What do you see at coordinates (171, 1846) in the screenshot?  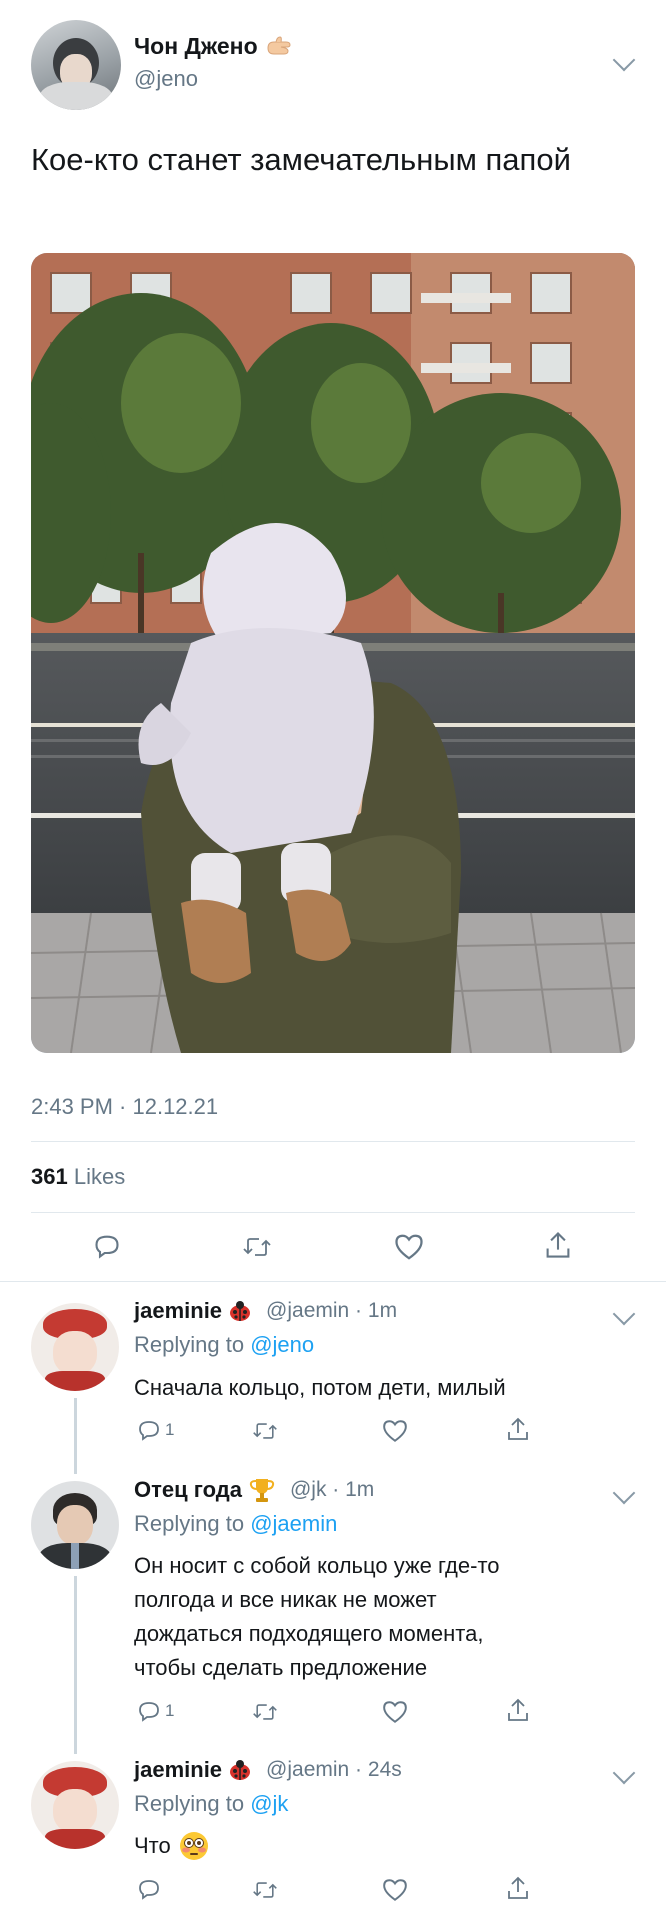 I see `reply-text: Что` at bounding box center [171, 1846].